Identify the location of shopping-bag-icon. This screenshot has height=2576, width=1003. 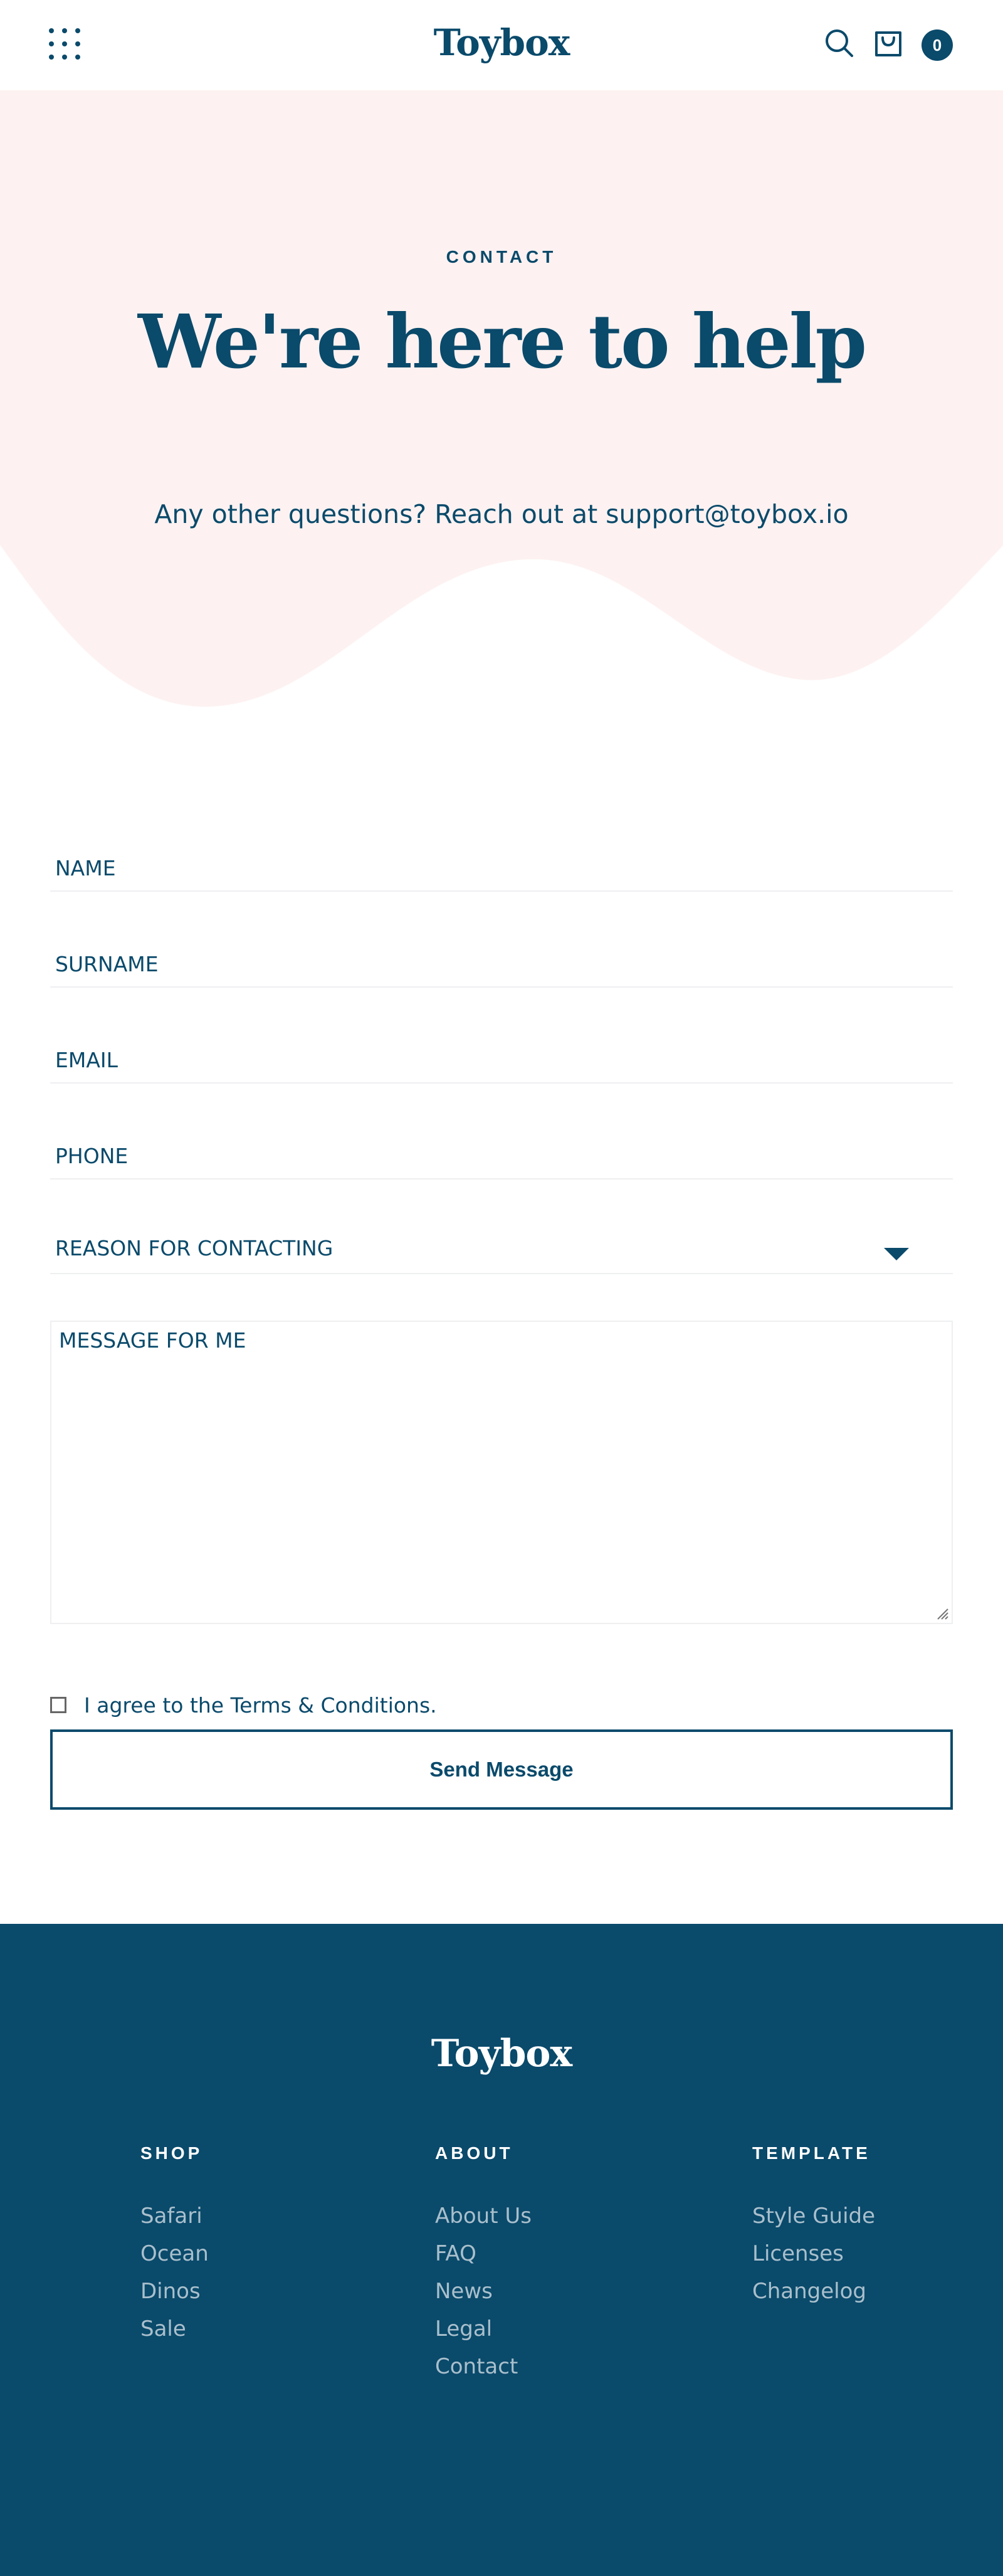
(888, 43).